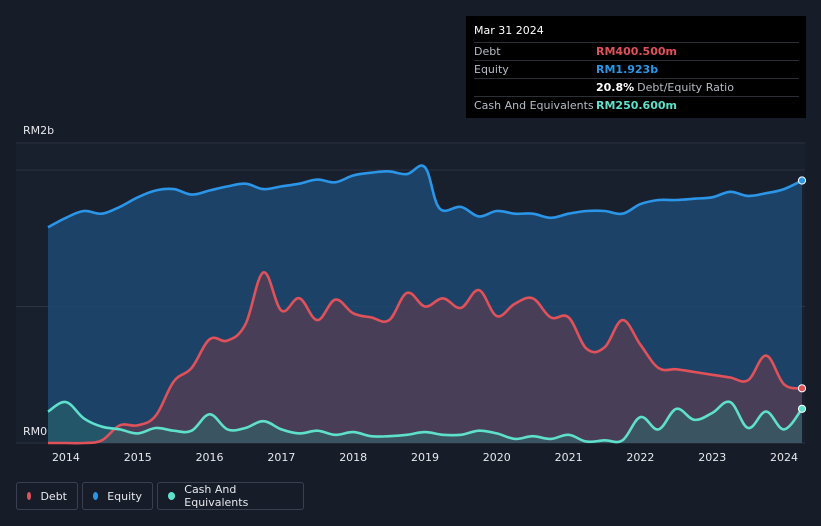  Describe the element at coordinates (569, 457) in the screenshot. I see `x-tick-label: 2021` at that location.